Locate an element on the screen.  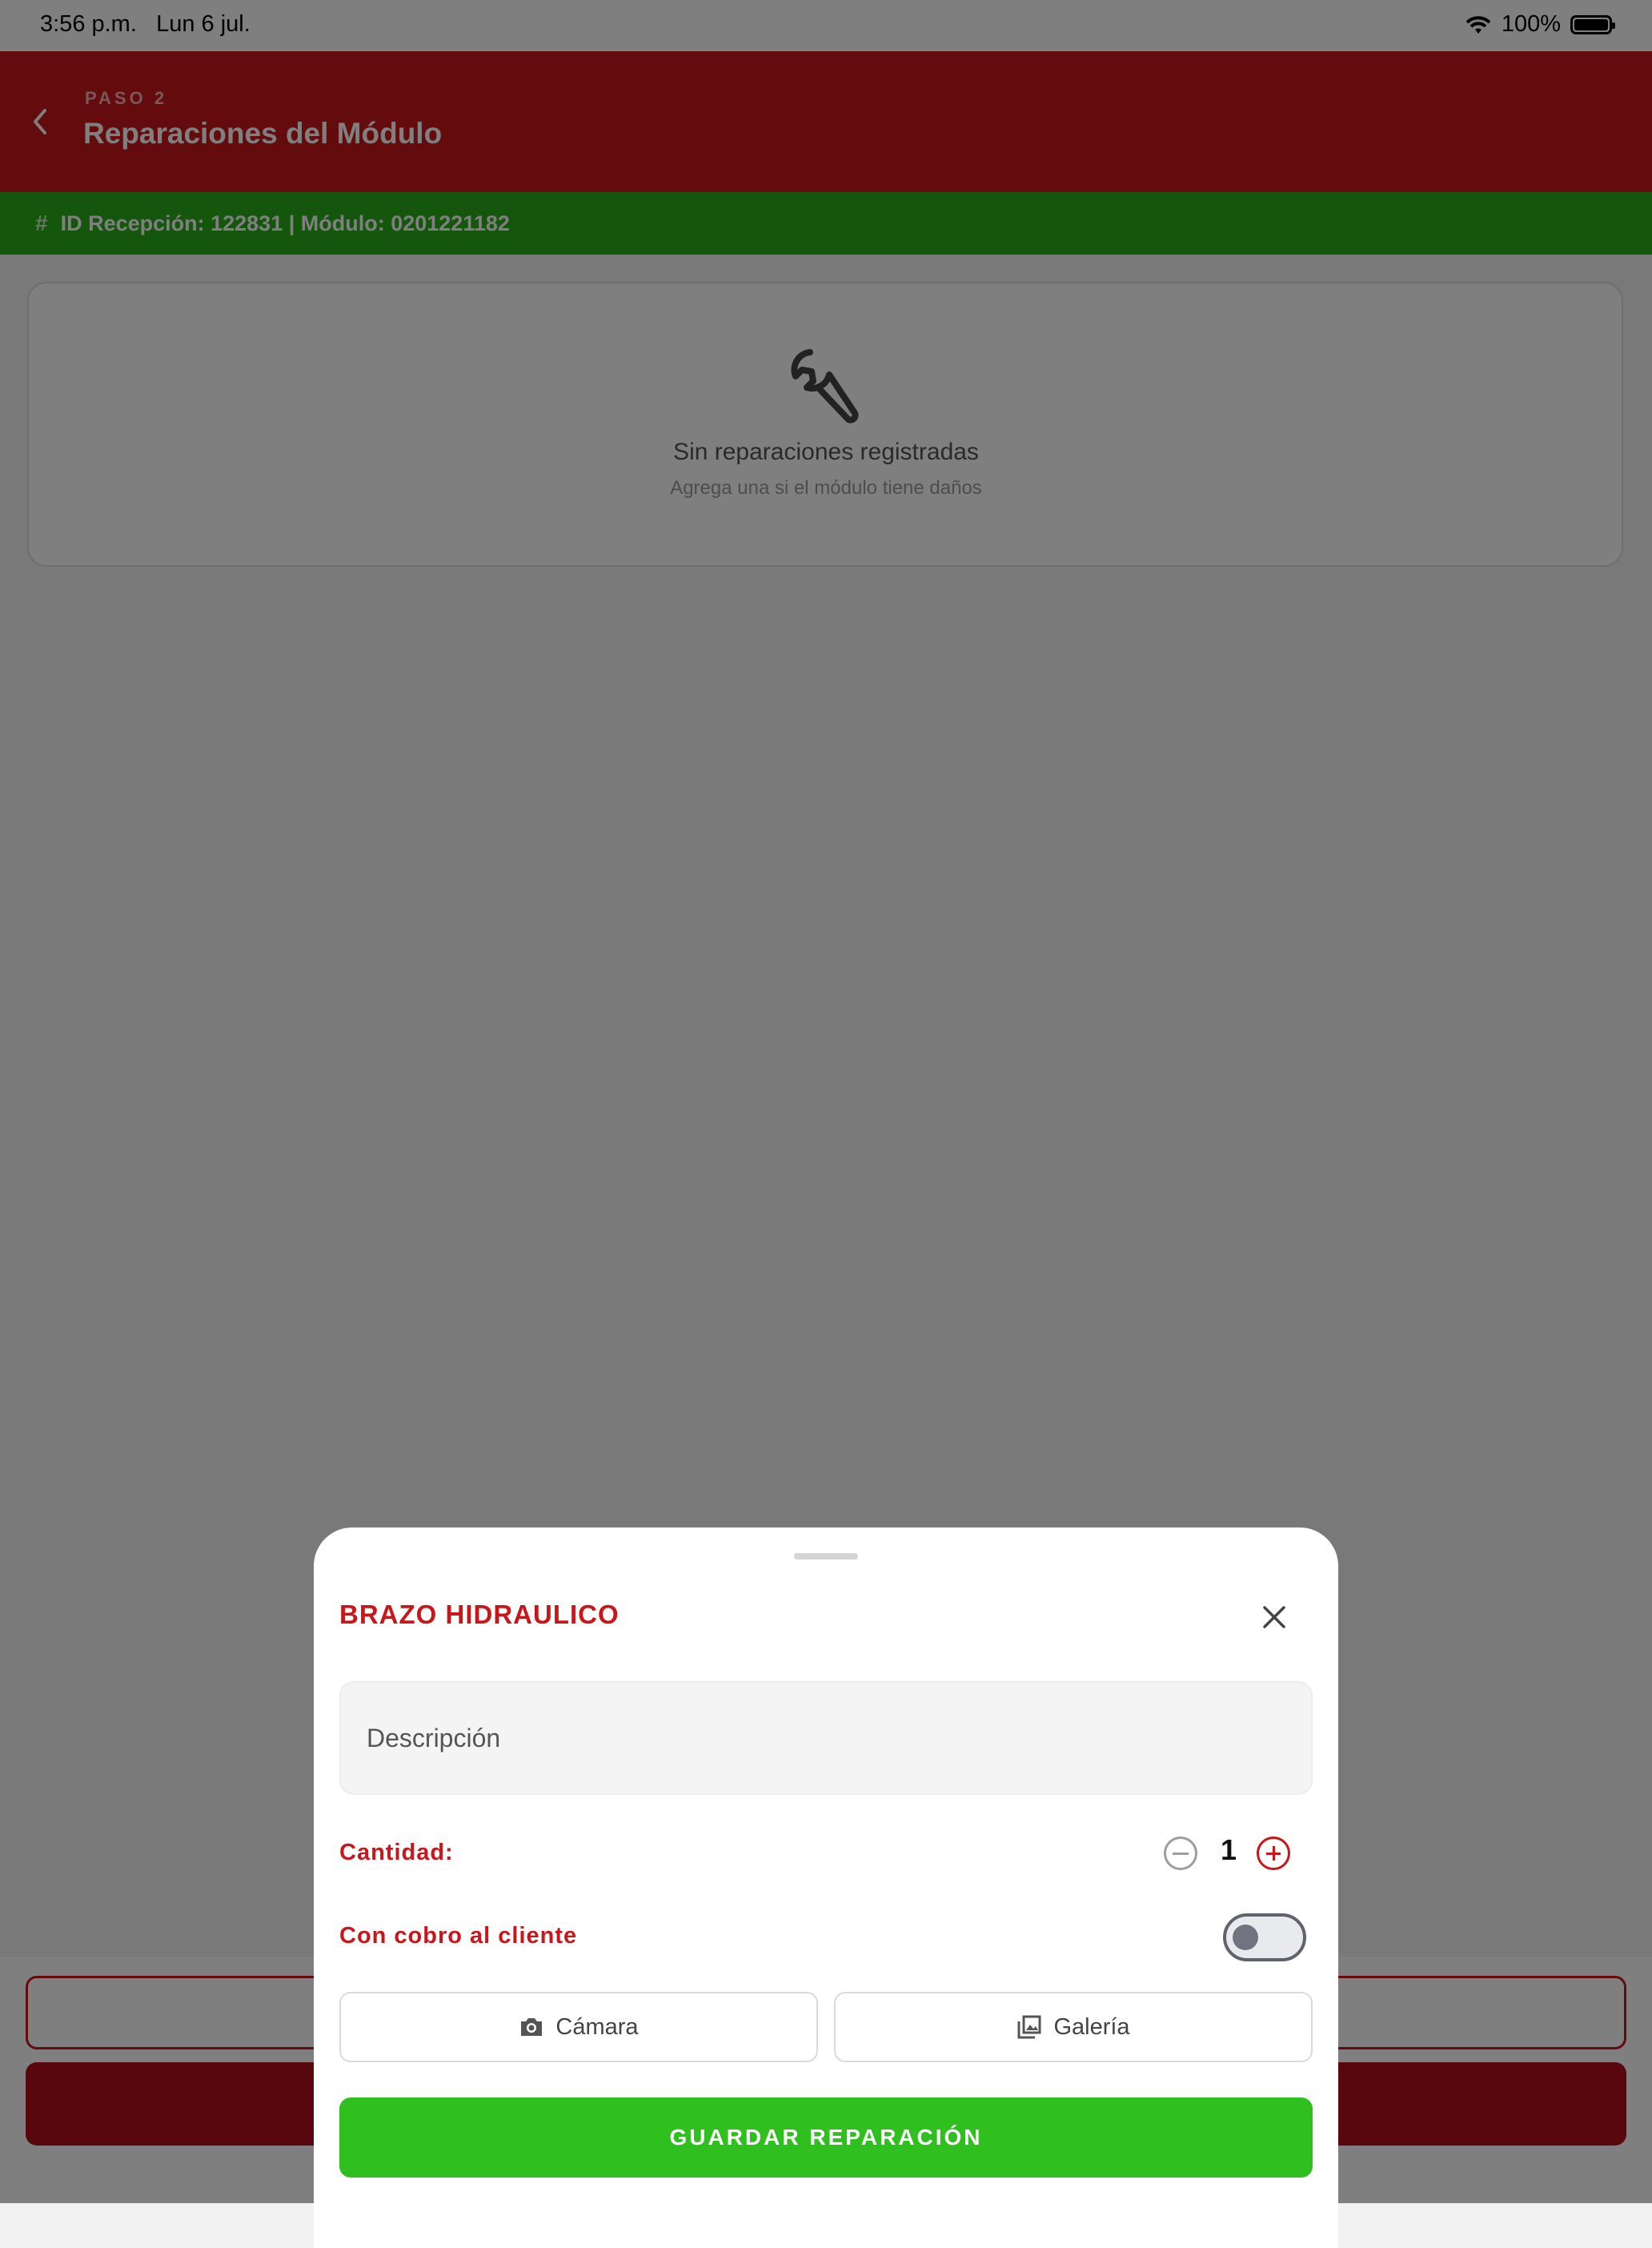
save-repair-label: GUARDAR REPARACIÓN is located at coordinates (826, 2137).